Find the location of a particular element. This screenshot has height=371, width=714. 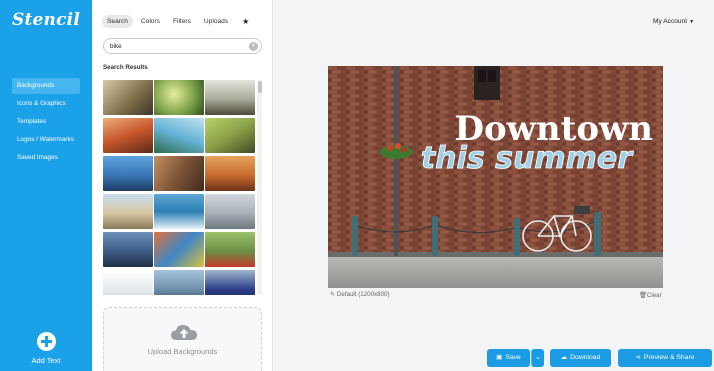

canvas-subline: this summer is located at coordinates (527, 159).